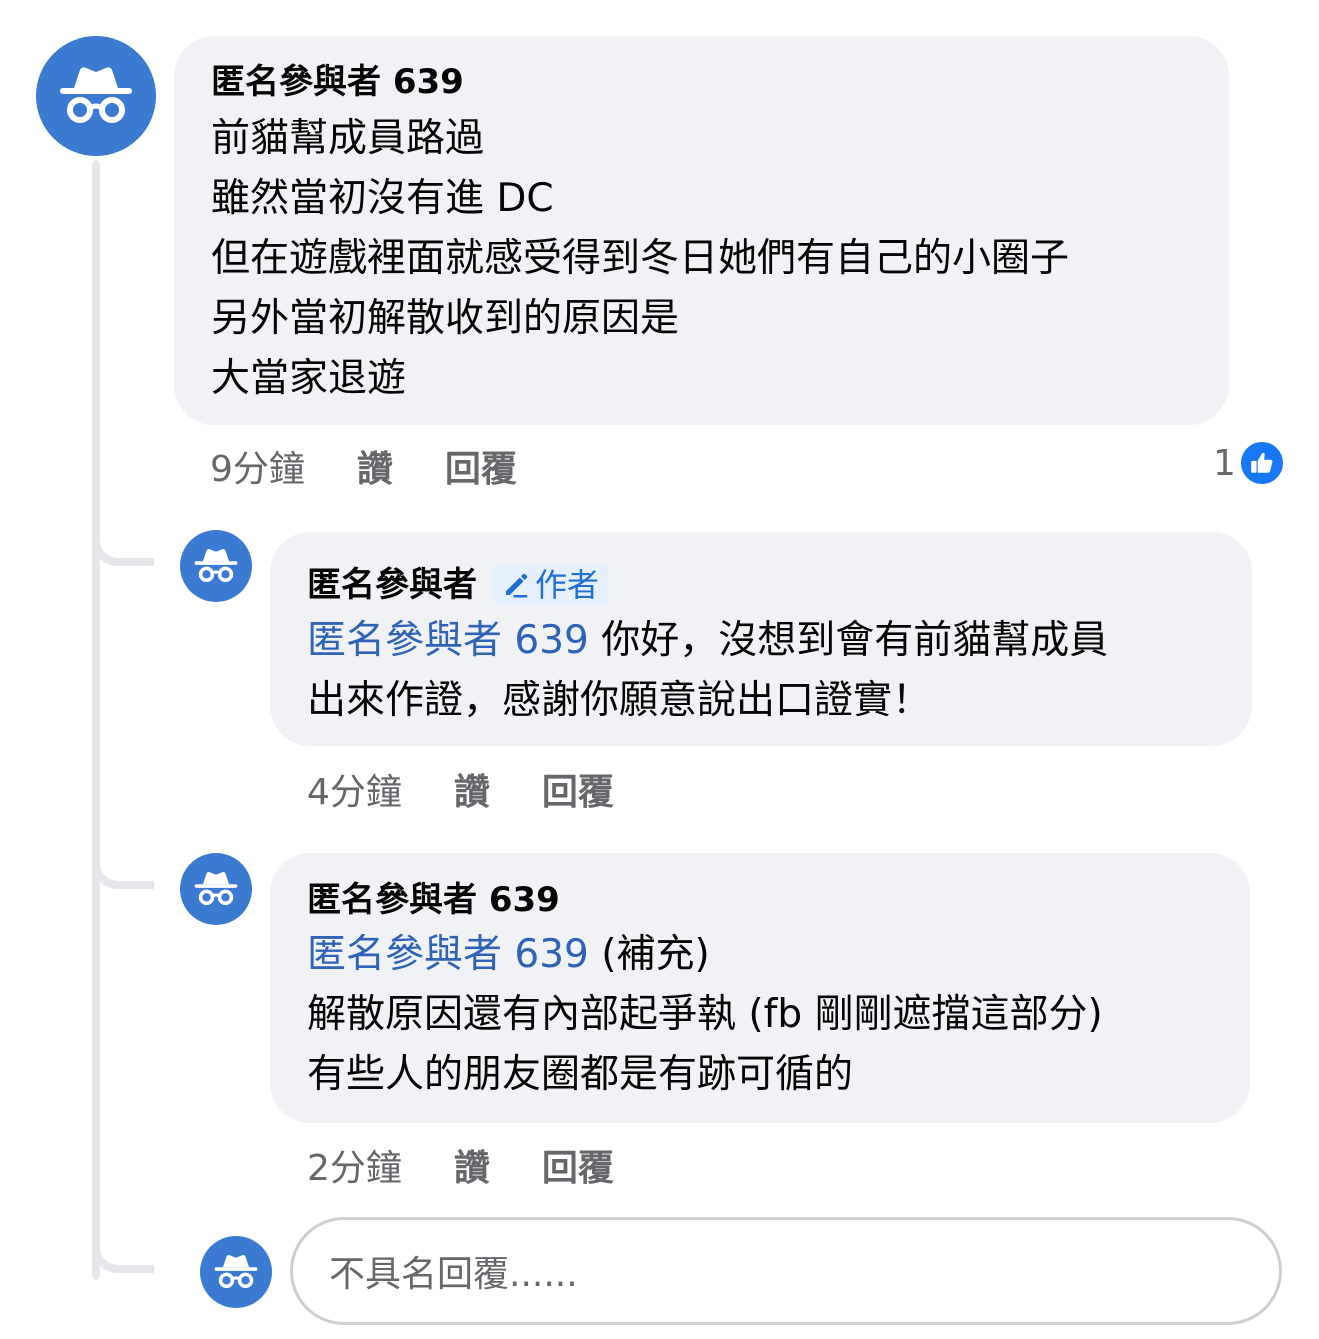  I want to click on comment-text: 你好，沒想到會有前貓幫成員, so click(848, 640).